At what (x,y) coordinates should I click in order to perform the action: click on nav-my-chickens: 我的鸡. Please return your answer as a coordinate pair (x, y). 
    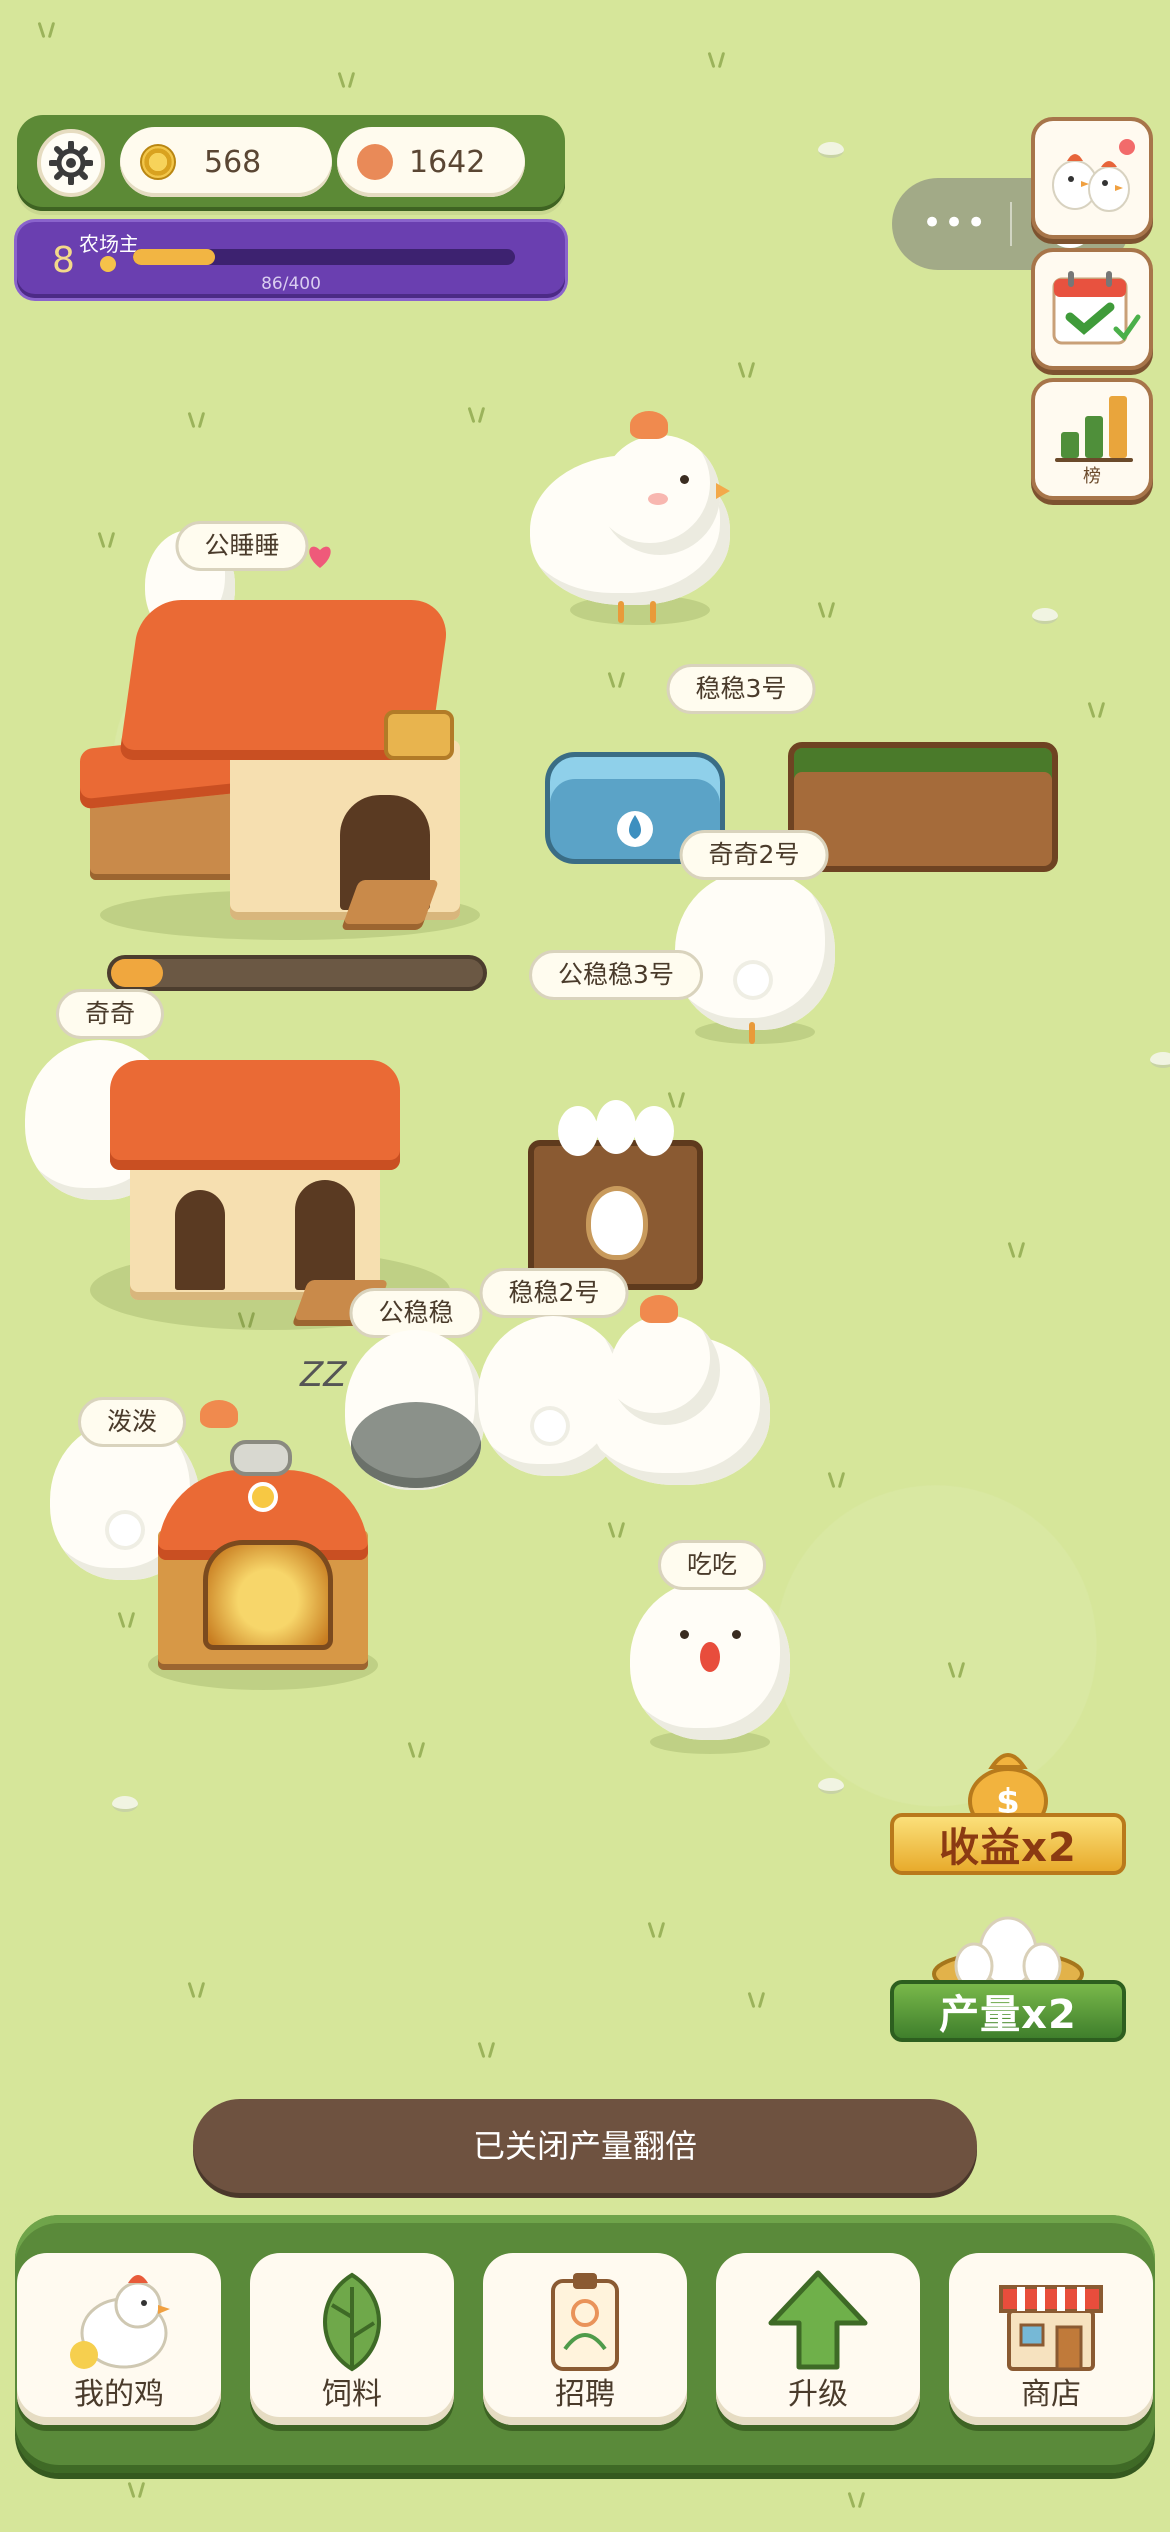
    Looking at the image, I should click on (119, 2339).